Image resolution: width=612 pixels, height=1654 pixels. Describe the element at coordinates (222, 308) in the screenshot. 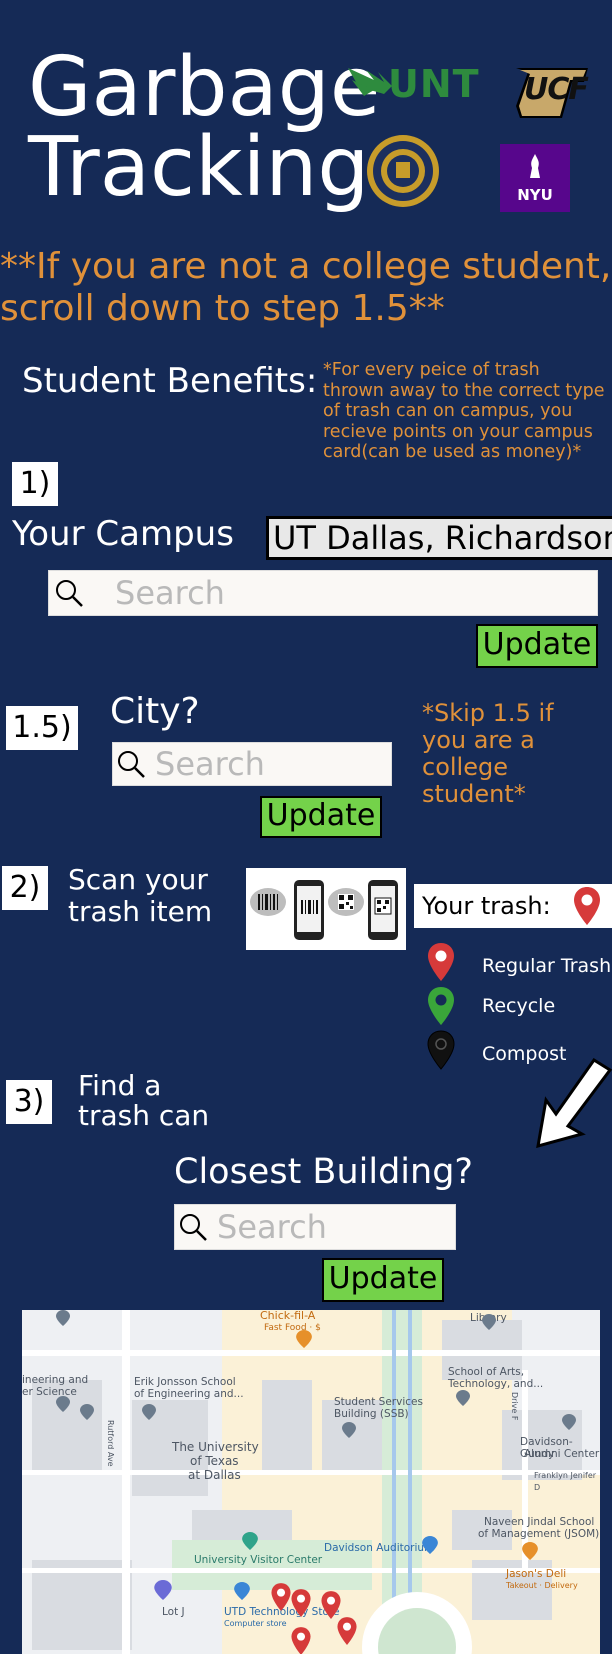

I see `notice-line2: scroll down to step 1.5**` at that location.